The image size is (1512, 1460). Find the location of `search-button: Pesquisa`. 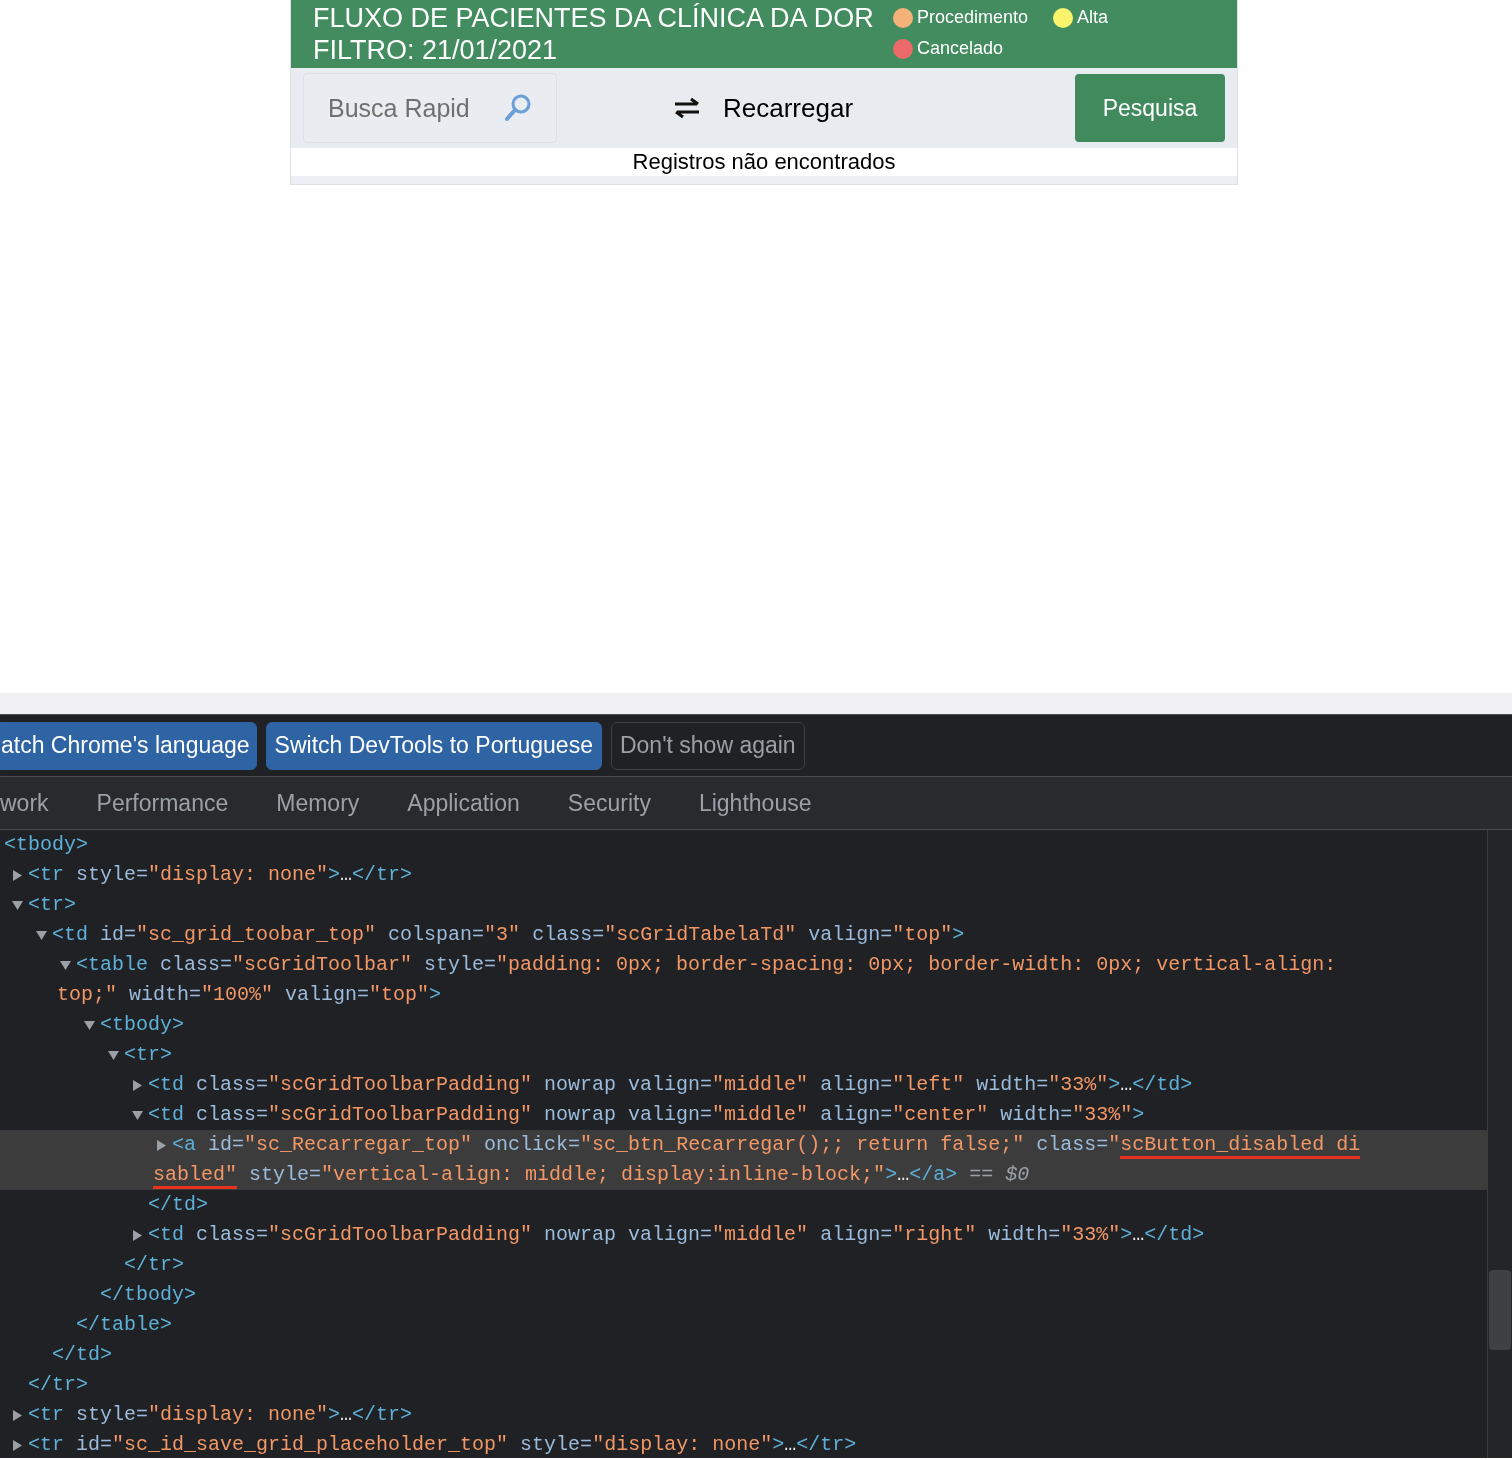

search-button: Pesquisa is located at coordinates (1150, 108).